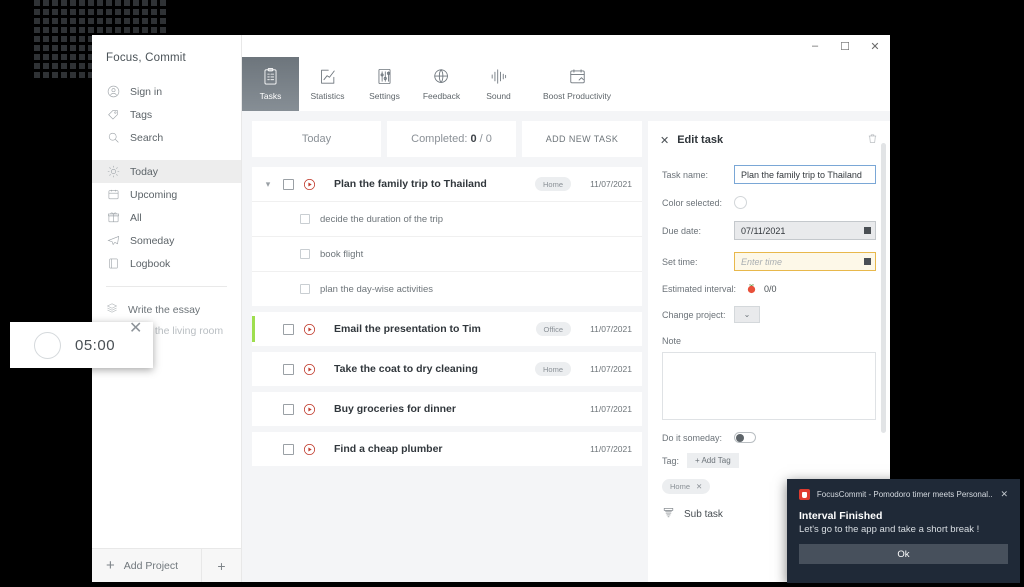 Image resolution: width=1024 pixels, height=587 pixels. What do you see at coordinates (166, 114) in the screenshot?
I see `sidebar-item-tags: Tags` at bounding box center [166, 114].